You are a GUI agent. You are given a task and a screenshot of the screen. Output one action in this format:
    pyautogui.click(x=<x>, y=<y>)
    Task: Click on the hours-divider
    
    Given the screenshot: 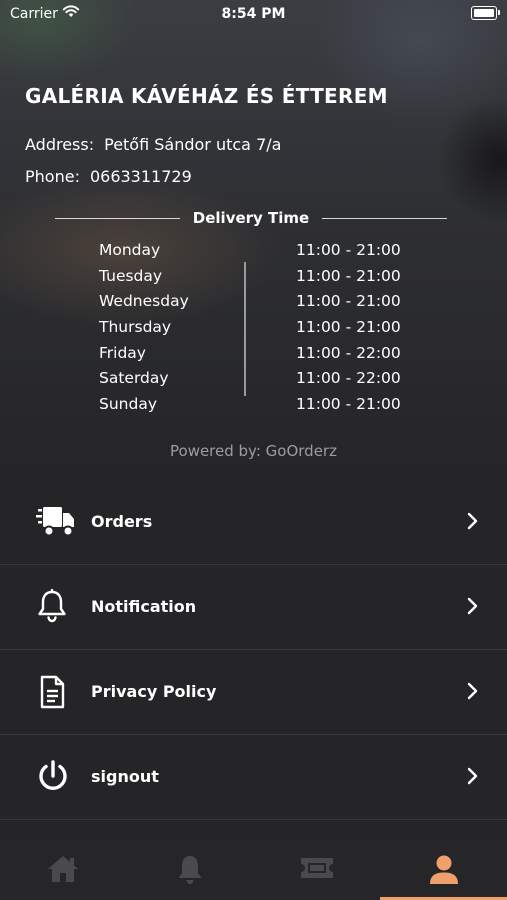 What is the action you would take?
    pyautogui.click(x=245, y=329)
    